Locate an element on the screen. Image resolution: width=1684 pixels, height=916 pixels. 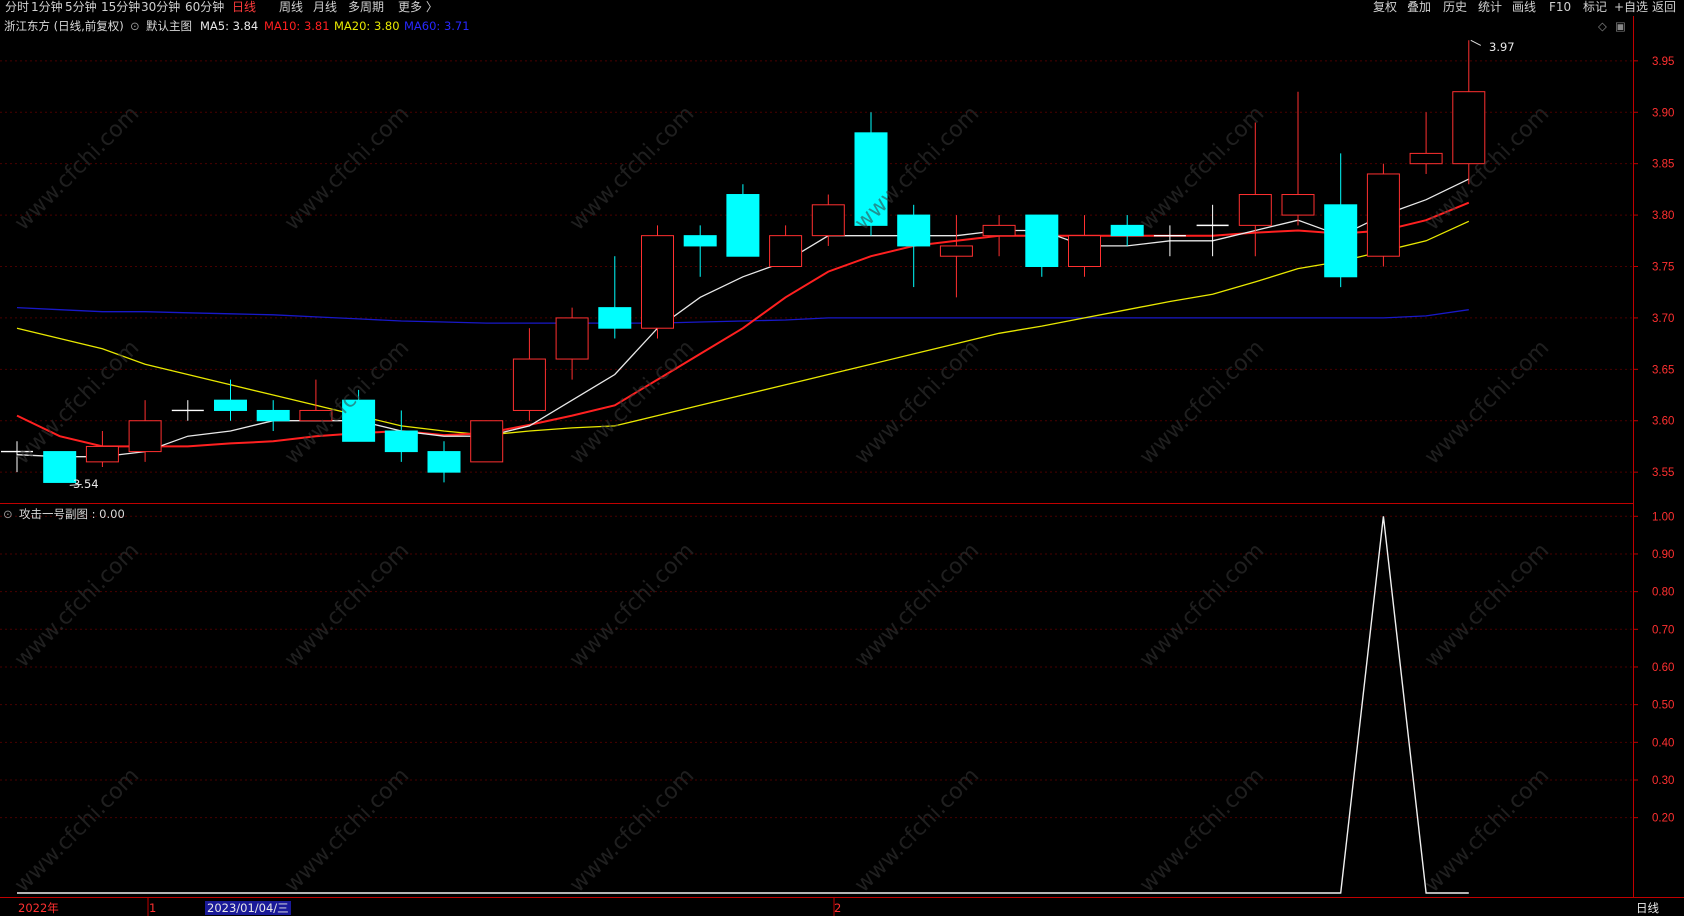
cursor-date-label: 2023/01/04/三 is located at coordinates (248, 908).